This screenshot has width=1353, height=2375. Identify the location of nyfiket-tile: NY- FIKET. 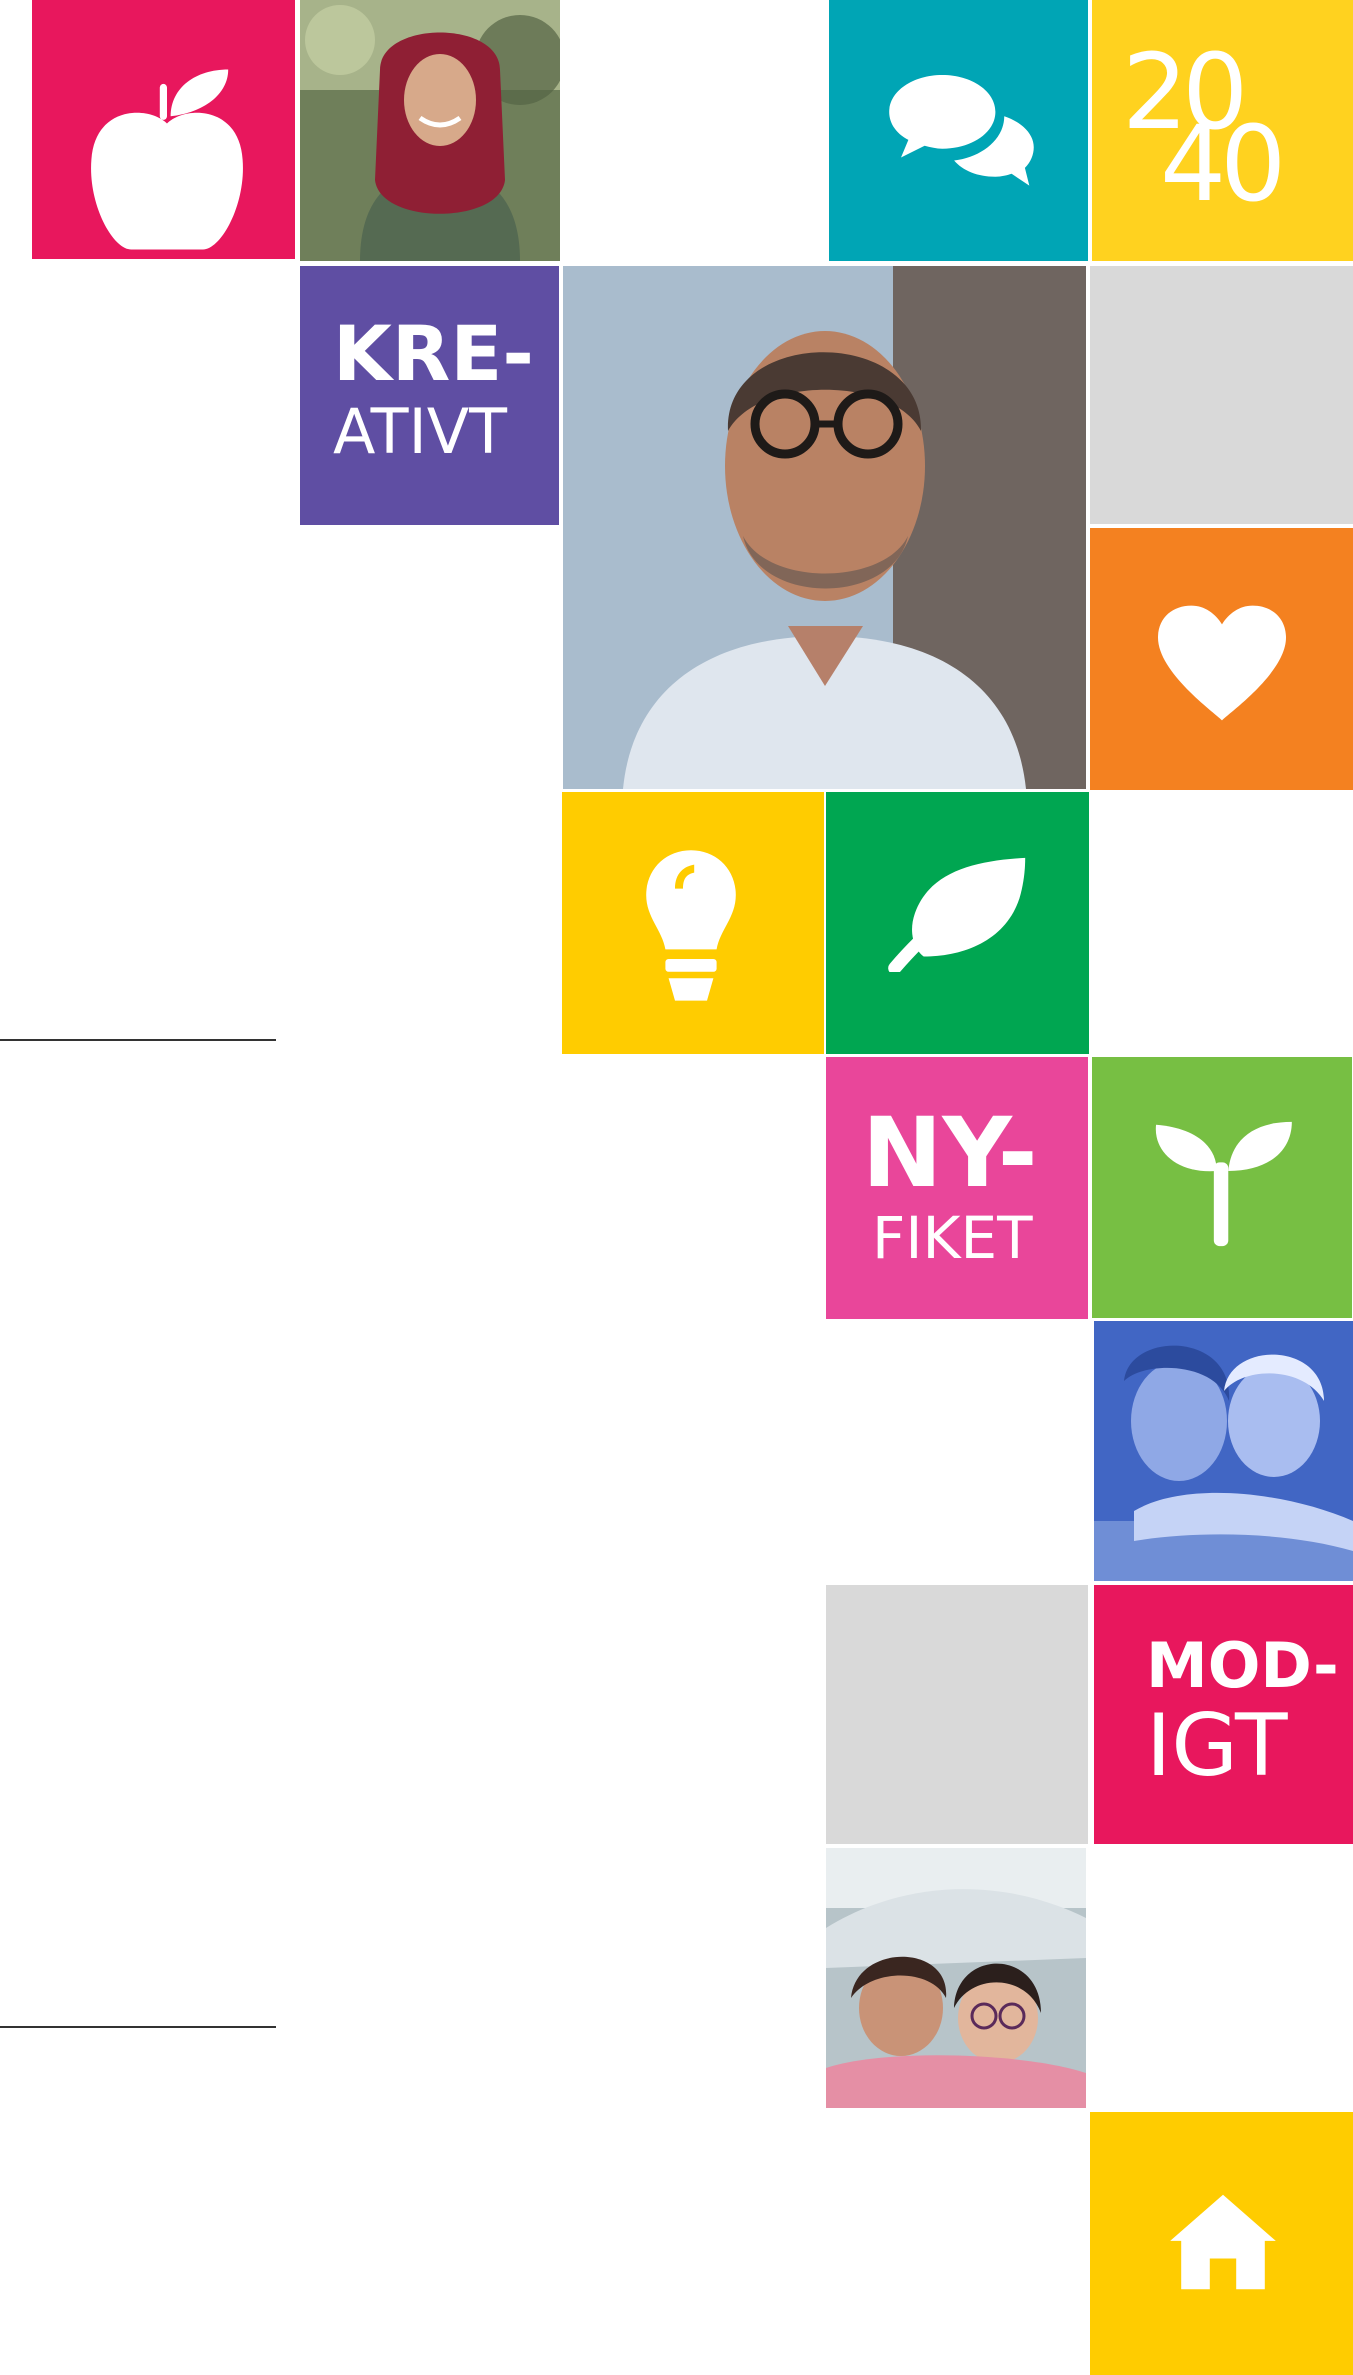
(957, 1188).